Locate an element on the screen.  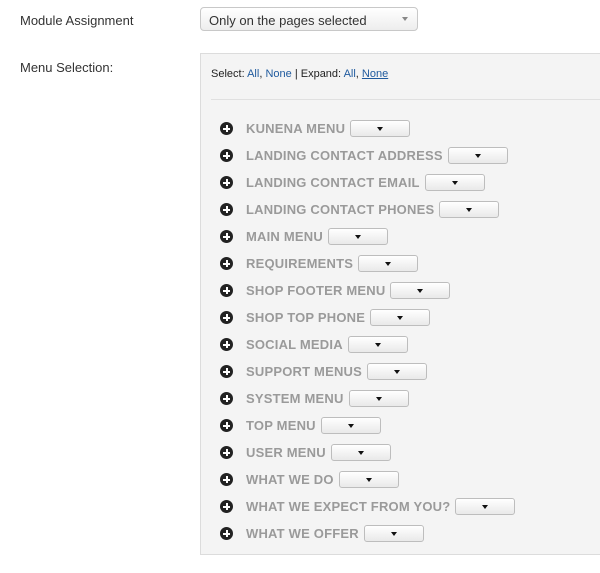
menu-item-label: WHAT WE OFFER is located at coordinates (302, 533).